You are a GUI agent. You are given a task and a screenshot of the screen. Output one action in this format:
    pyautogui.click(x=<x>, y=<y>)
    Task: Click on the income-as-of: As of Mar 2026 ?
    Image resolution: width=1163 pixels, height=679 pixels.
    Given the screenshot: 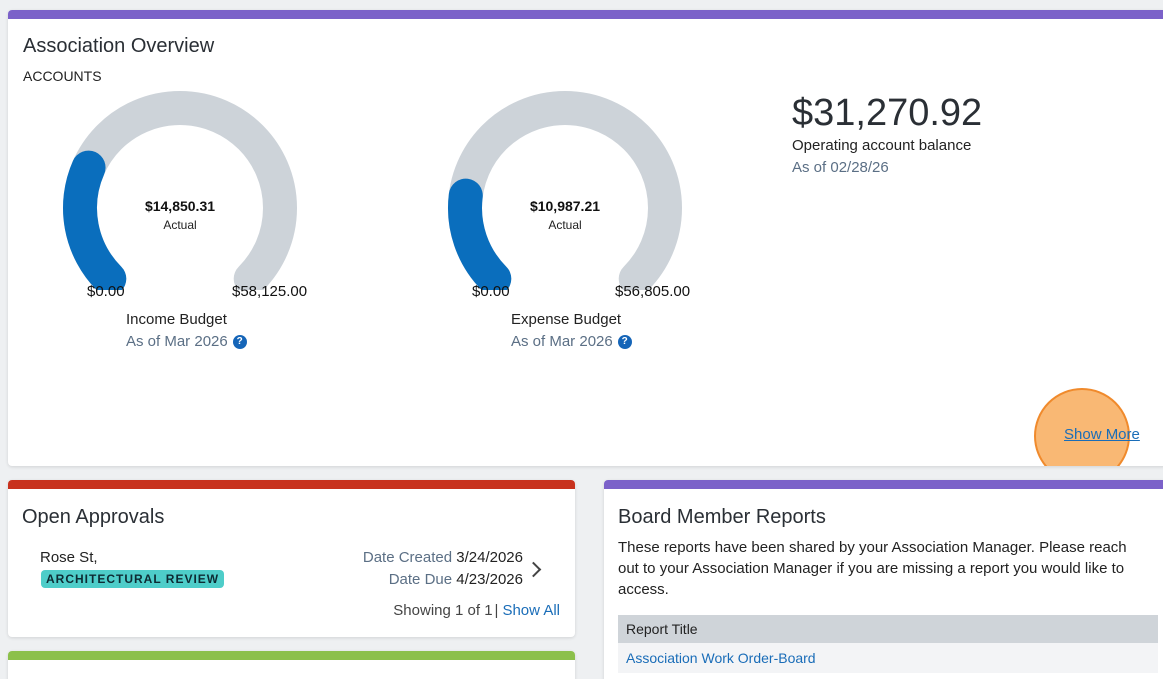 What is the action you would take?
    pyautogui.click(x=186, y=341)
    